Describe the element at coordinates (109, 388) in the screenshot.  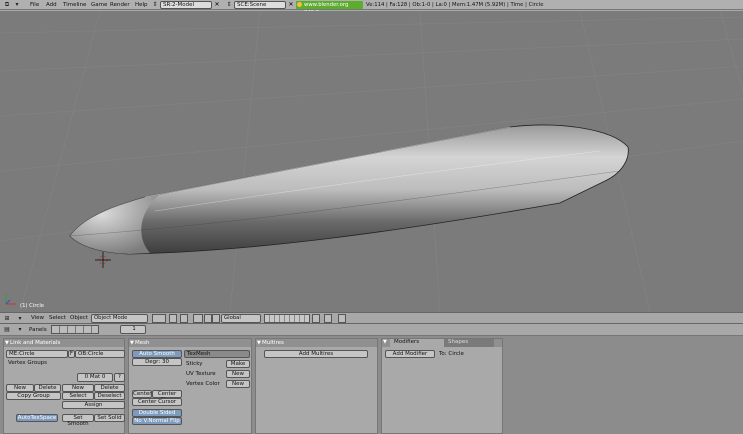
I see `material-delete-button: Delete` at that location.